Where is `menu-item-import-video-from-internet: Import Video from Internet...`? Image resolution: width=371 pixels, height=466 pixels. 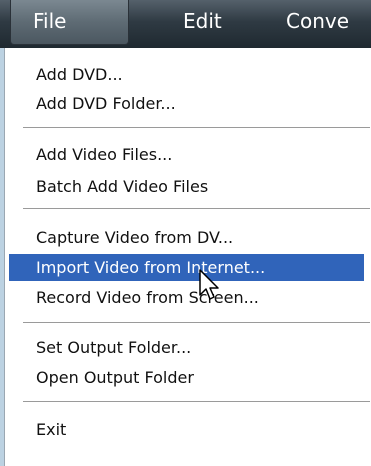 menu-item-import-video-from-internet: Import Video from Internet... is located at coordinates (186, 267).